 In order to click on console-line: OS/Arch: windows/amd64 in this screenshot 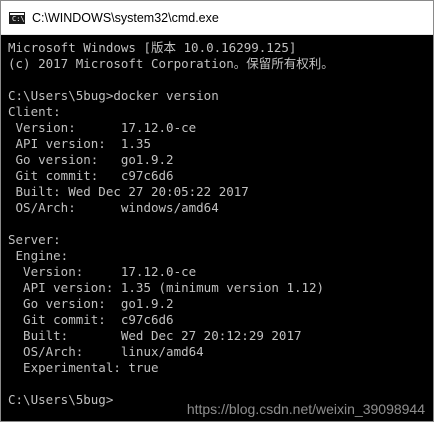, I will do `click(113, 207)`.